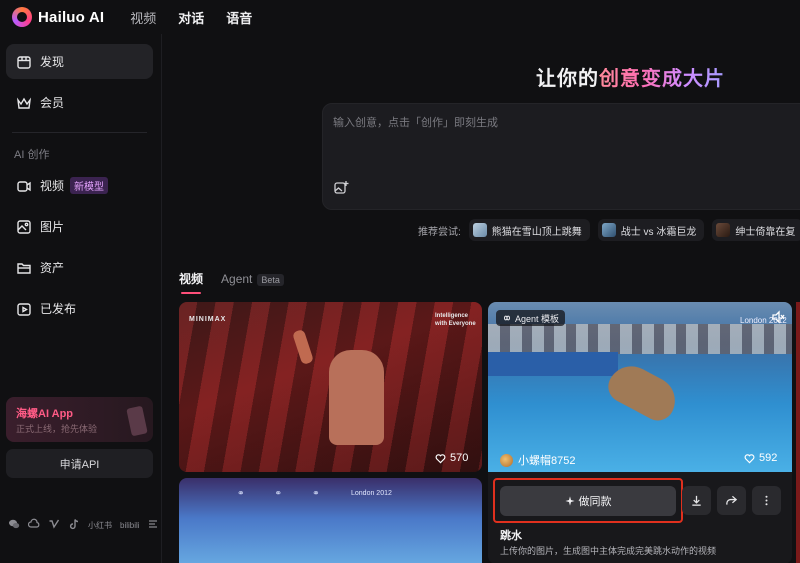  What do you see at coordinates (79, 308) in the screenshot?
I see `sidebar-item-published: 已发布` at bounding box center [79, 308].